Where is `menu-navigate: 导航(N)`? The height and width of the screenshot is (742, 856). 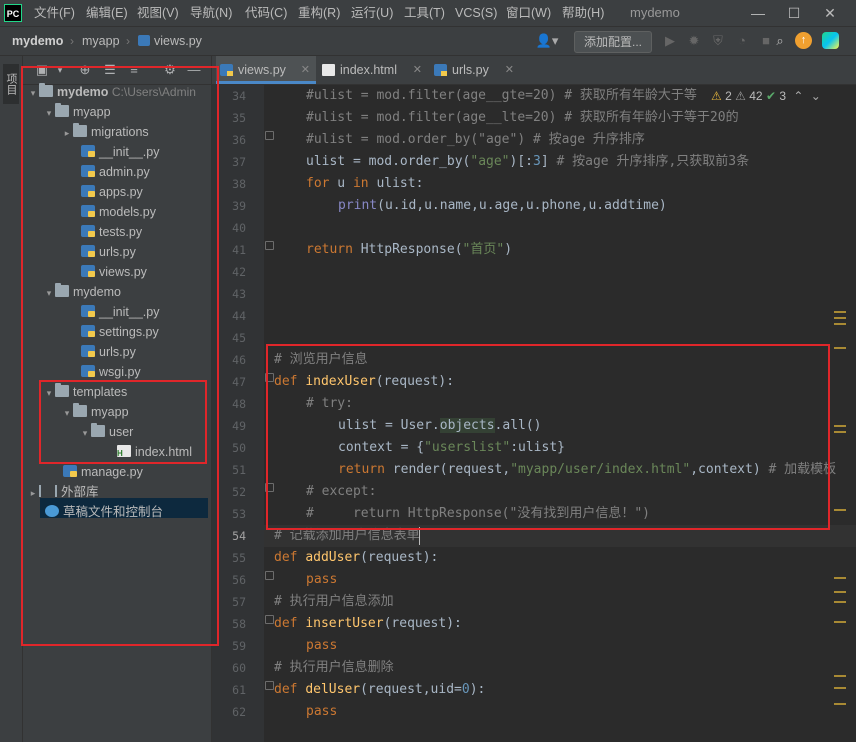
menu-navigate: 导航(N) is located at coordinates (211, 13).